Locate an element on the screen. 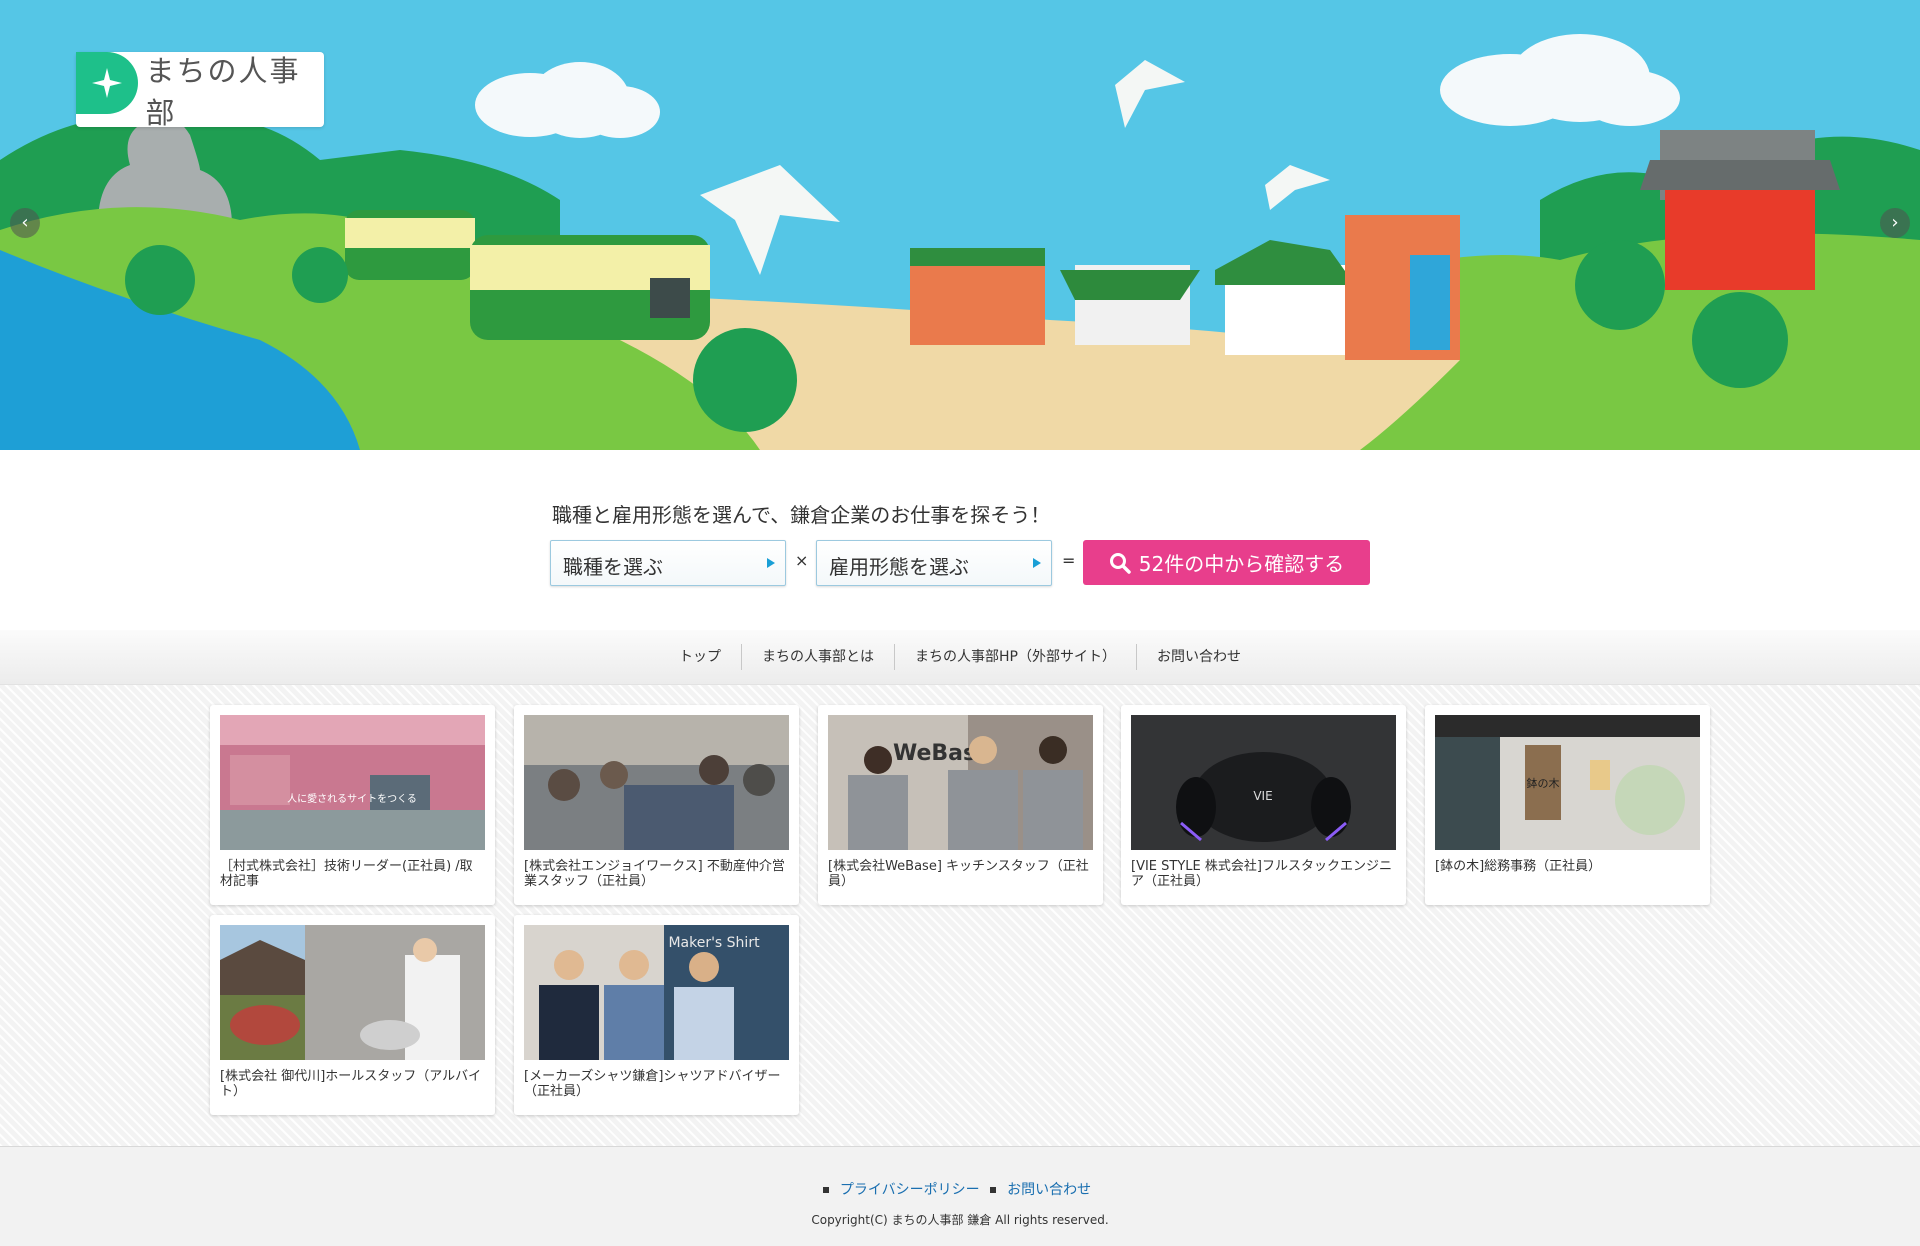  job-card-image-text: VIE is located at coordinates (1262, 796).